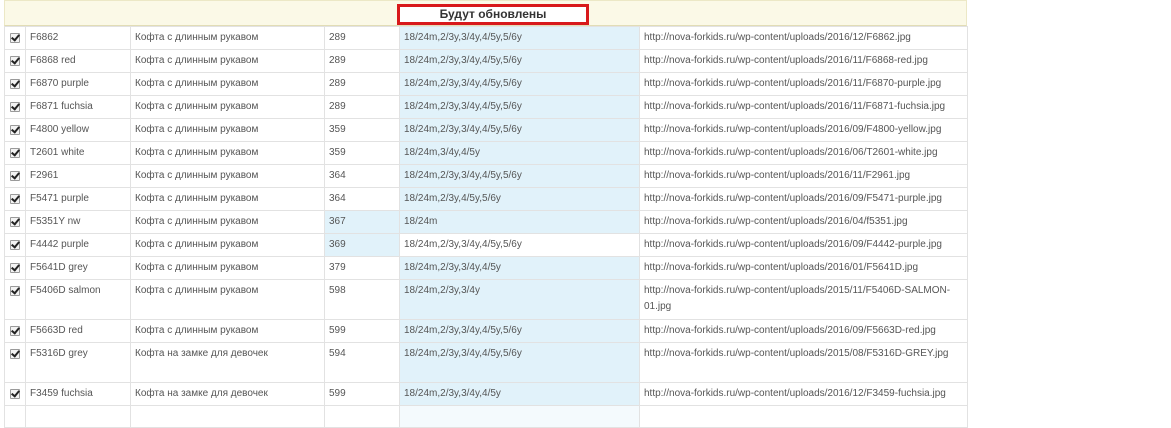  What do you see at coordinates (78, 38) in the screenshot?
I see `sku-cell: F6862` at bounding box center [78, 38].